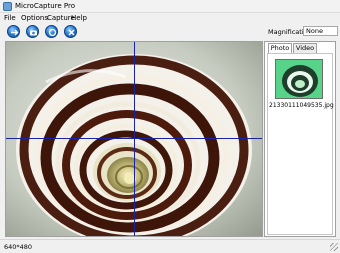 The height and width of the screenshot is (253, 340). I want to click on close-icon, so click(71, 32).